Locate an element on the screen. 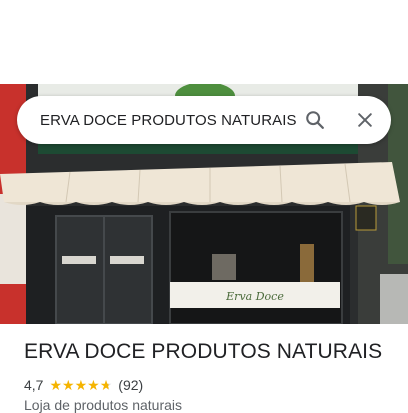  search-input: ERVA DOCE PRODUTOS NATURAIS is located at coordinates (168, 120).